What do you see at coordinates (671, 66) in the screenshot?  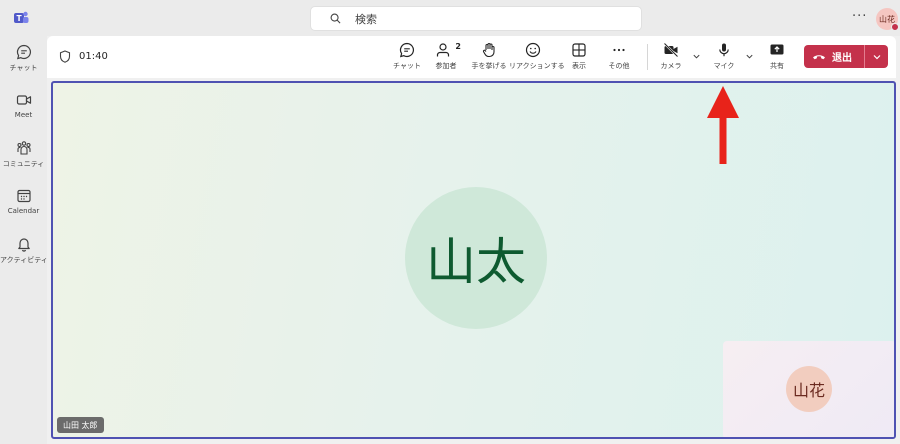 I see `camera-button-label: カメラ` at bounding box center [671, 66].